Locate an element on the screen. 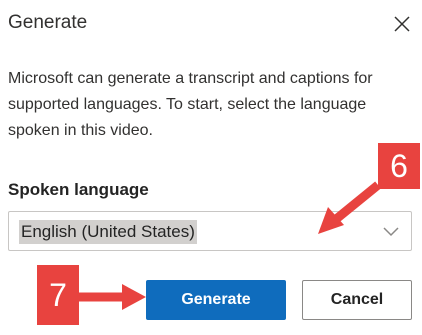  arrow-7-head is located at coordinates (134, 297).